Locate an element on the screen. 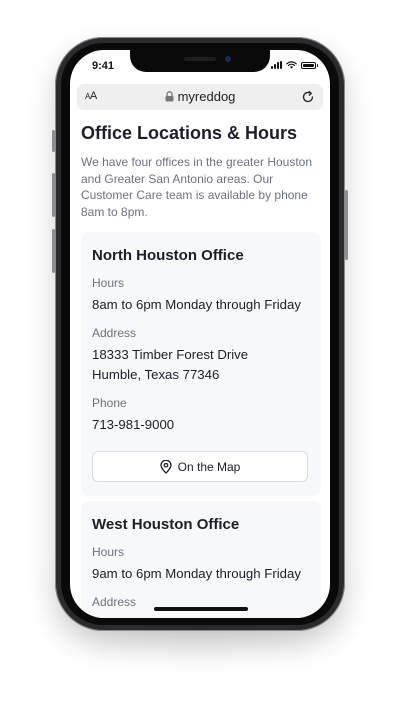 This screenshot has width=400, height=701. address-label: Address is located at coordinates (114, 333).